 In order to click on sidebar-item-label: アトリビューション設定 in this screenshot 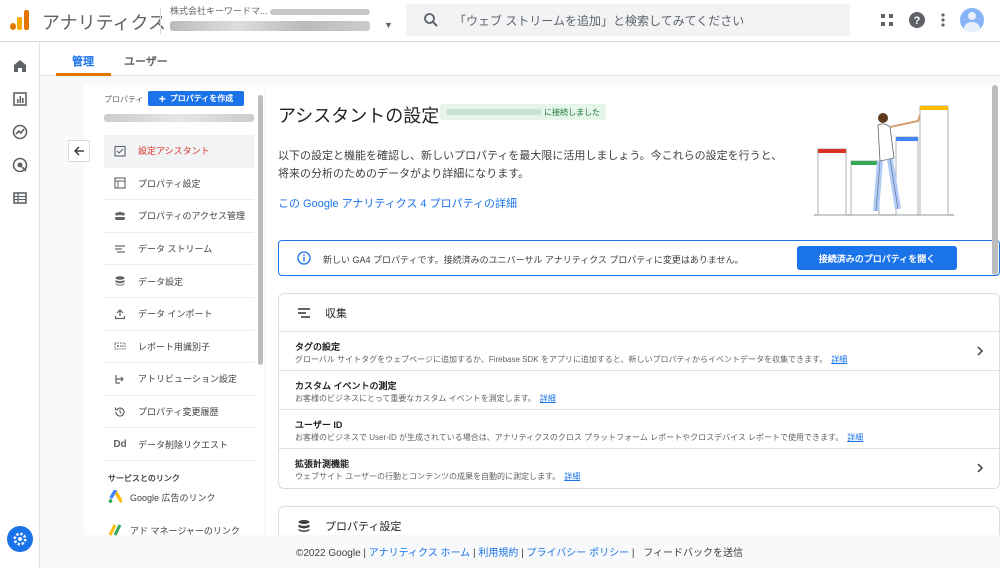, I will do `click(187, 379)`.